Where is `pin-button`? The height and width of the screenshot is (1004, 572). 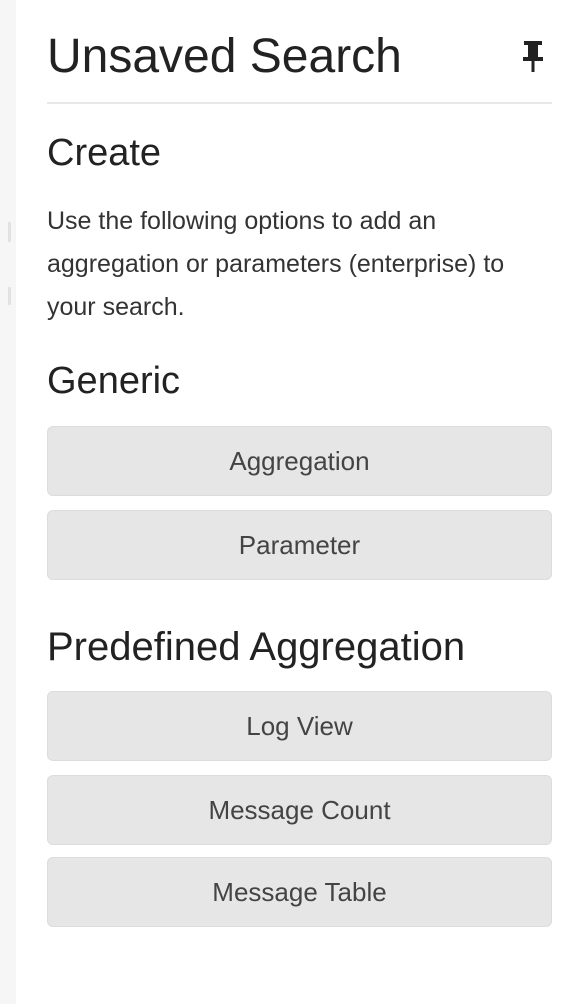
pin-button is located at coordinates (533, 56).